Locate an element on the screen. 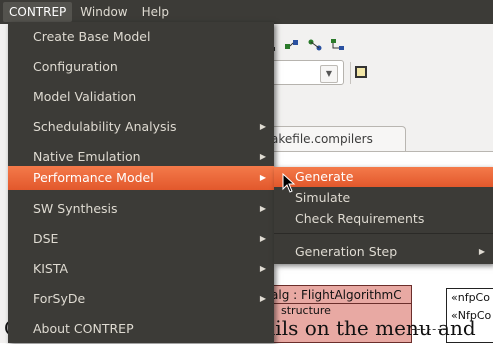 This screenshot has height=344, width=493. submenu-item-generate: Generate is located at coordinates (383, 177).